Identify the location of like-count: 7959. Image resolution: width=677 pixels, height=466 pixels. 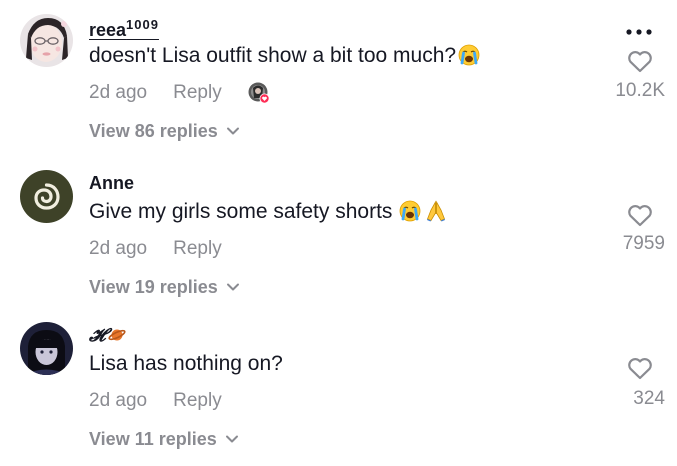
(643, 243).